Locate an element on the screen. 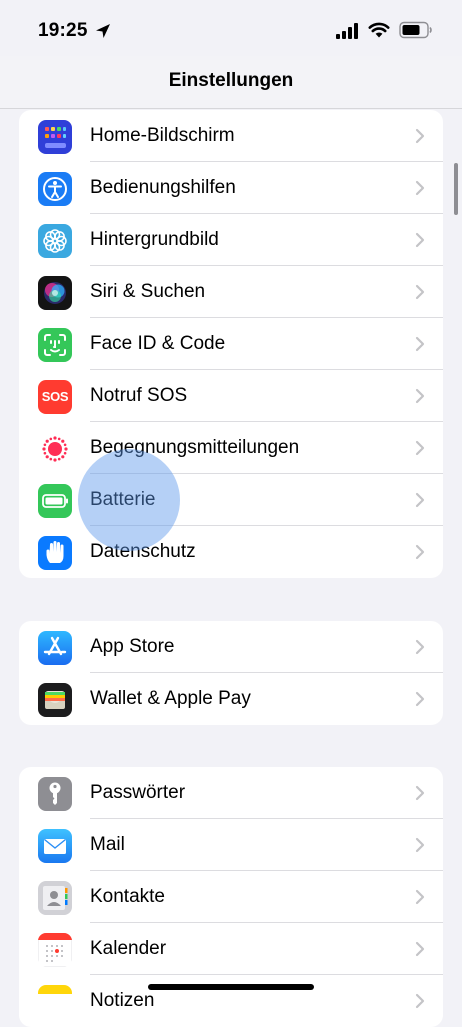 This screenshot has height=1027, width=462. privacy-hand-icon is located at coordinates (55, 553).